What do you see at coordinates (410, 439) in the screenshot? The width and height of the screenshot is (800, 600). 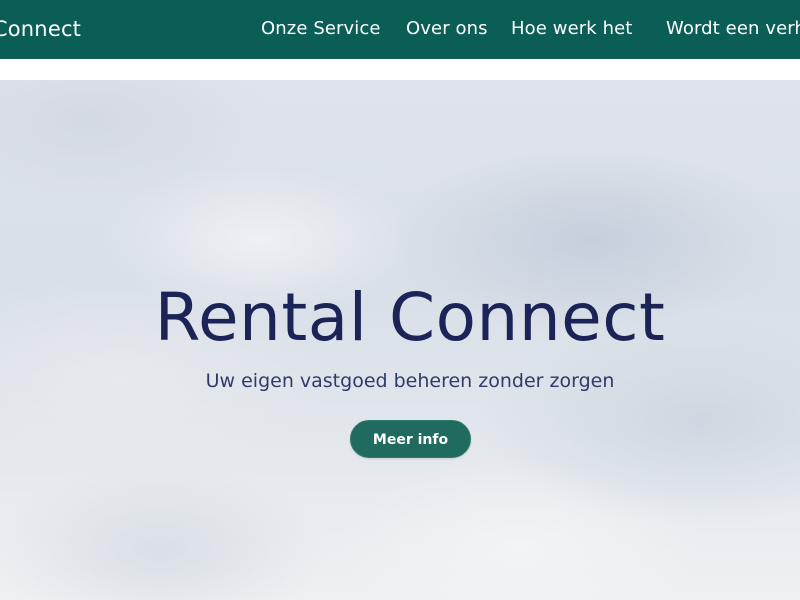 I see `meer-info-button: Meer info` at bounding box center [410, 439].